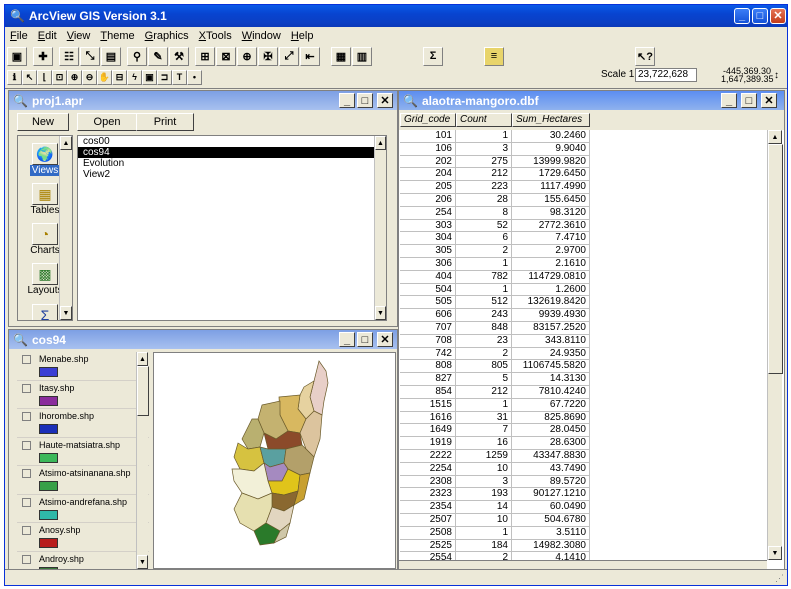 The image size is (791, 589). I want to click on table-row: 505 512 132619.8420, so click(495, 303).